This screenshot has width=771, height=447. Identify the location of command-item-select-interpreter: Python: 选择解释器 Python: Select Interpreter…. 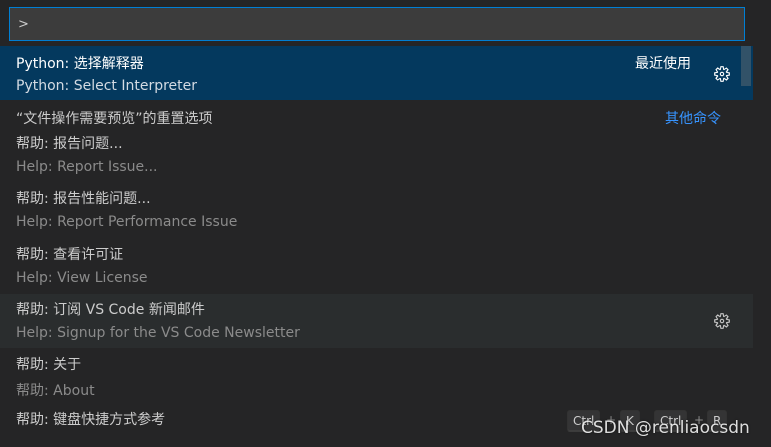
(376, 73).